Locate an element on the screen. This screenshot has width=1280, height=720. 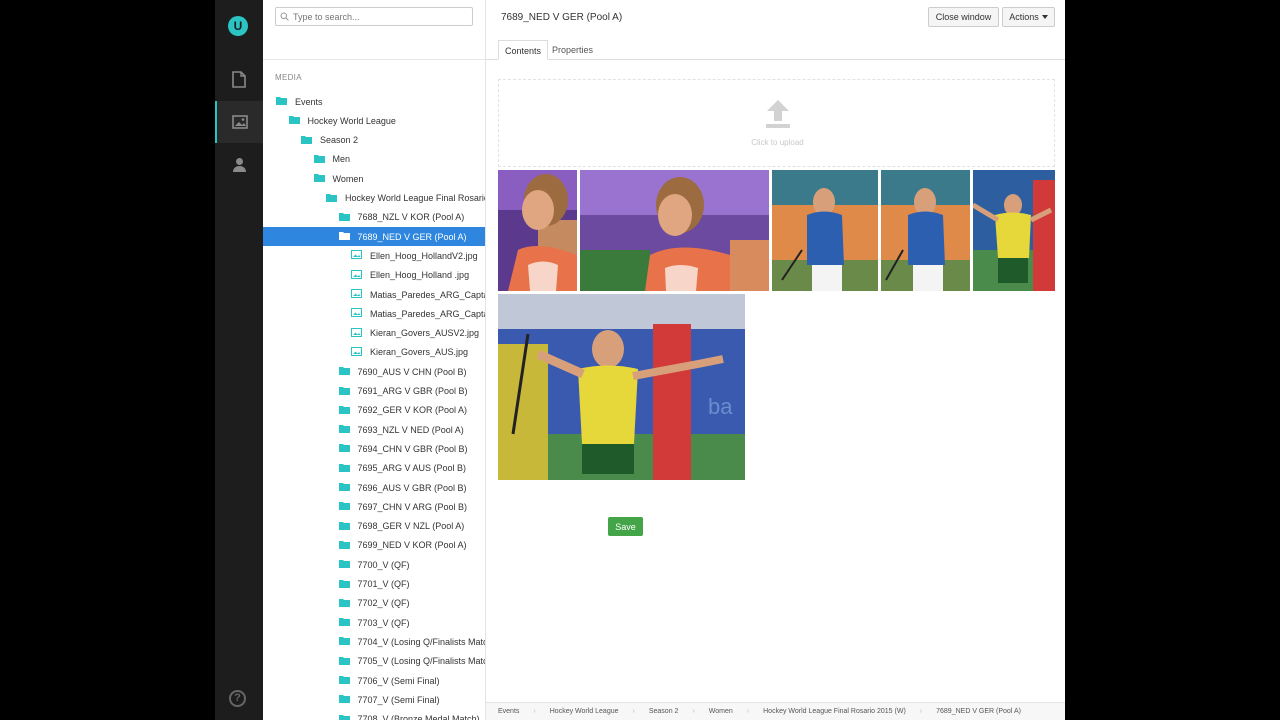
tree-item-folder: Season 2 is located at coordinates (374, 140).